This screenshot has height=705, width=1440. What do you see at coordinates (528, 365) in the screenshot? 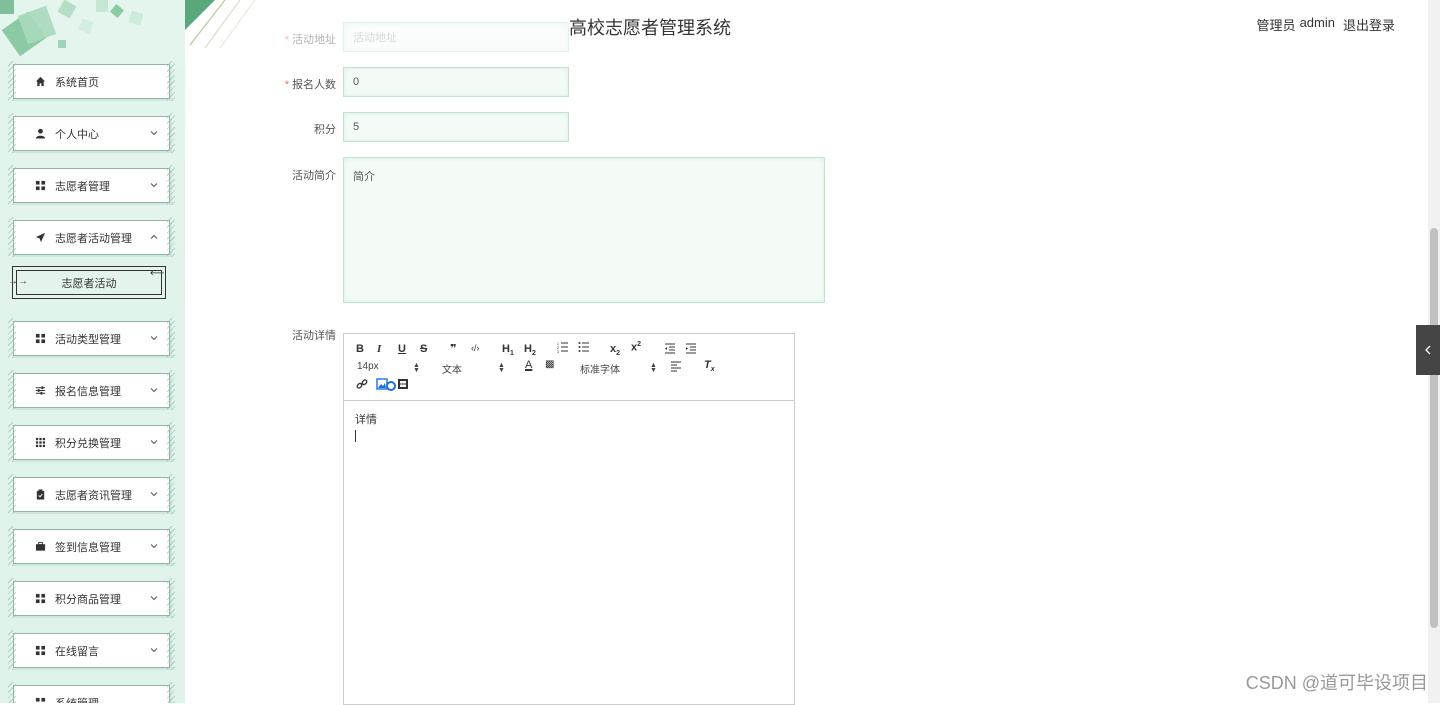
I see `font-color-icon: A` at bounding box center [528, 365].